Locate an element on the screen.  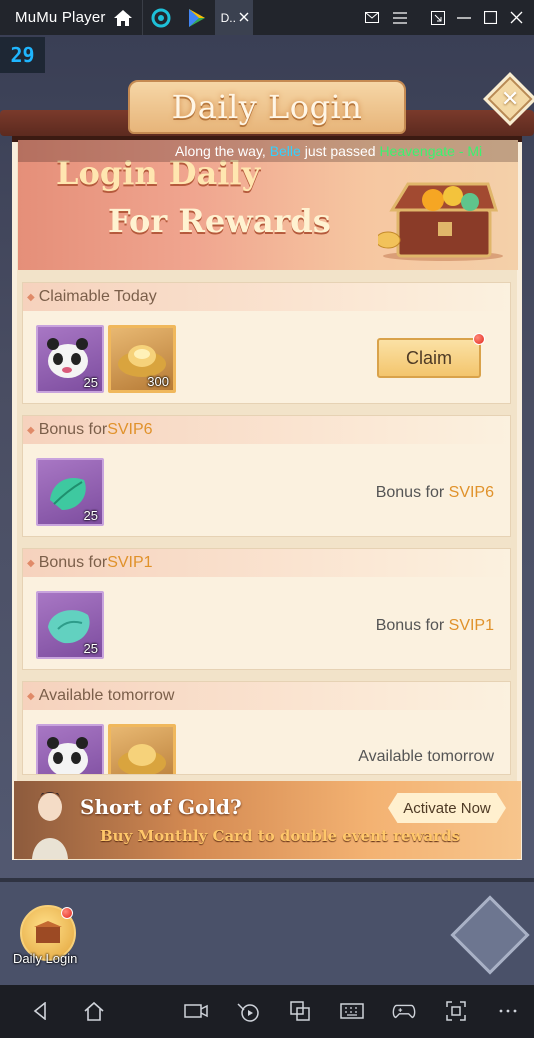
app-title: MuMu Player is located at coordinates (60, 17).